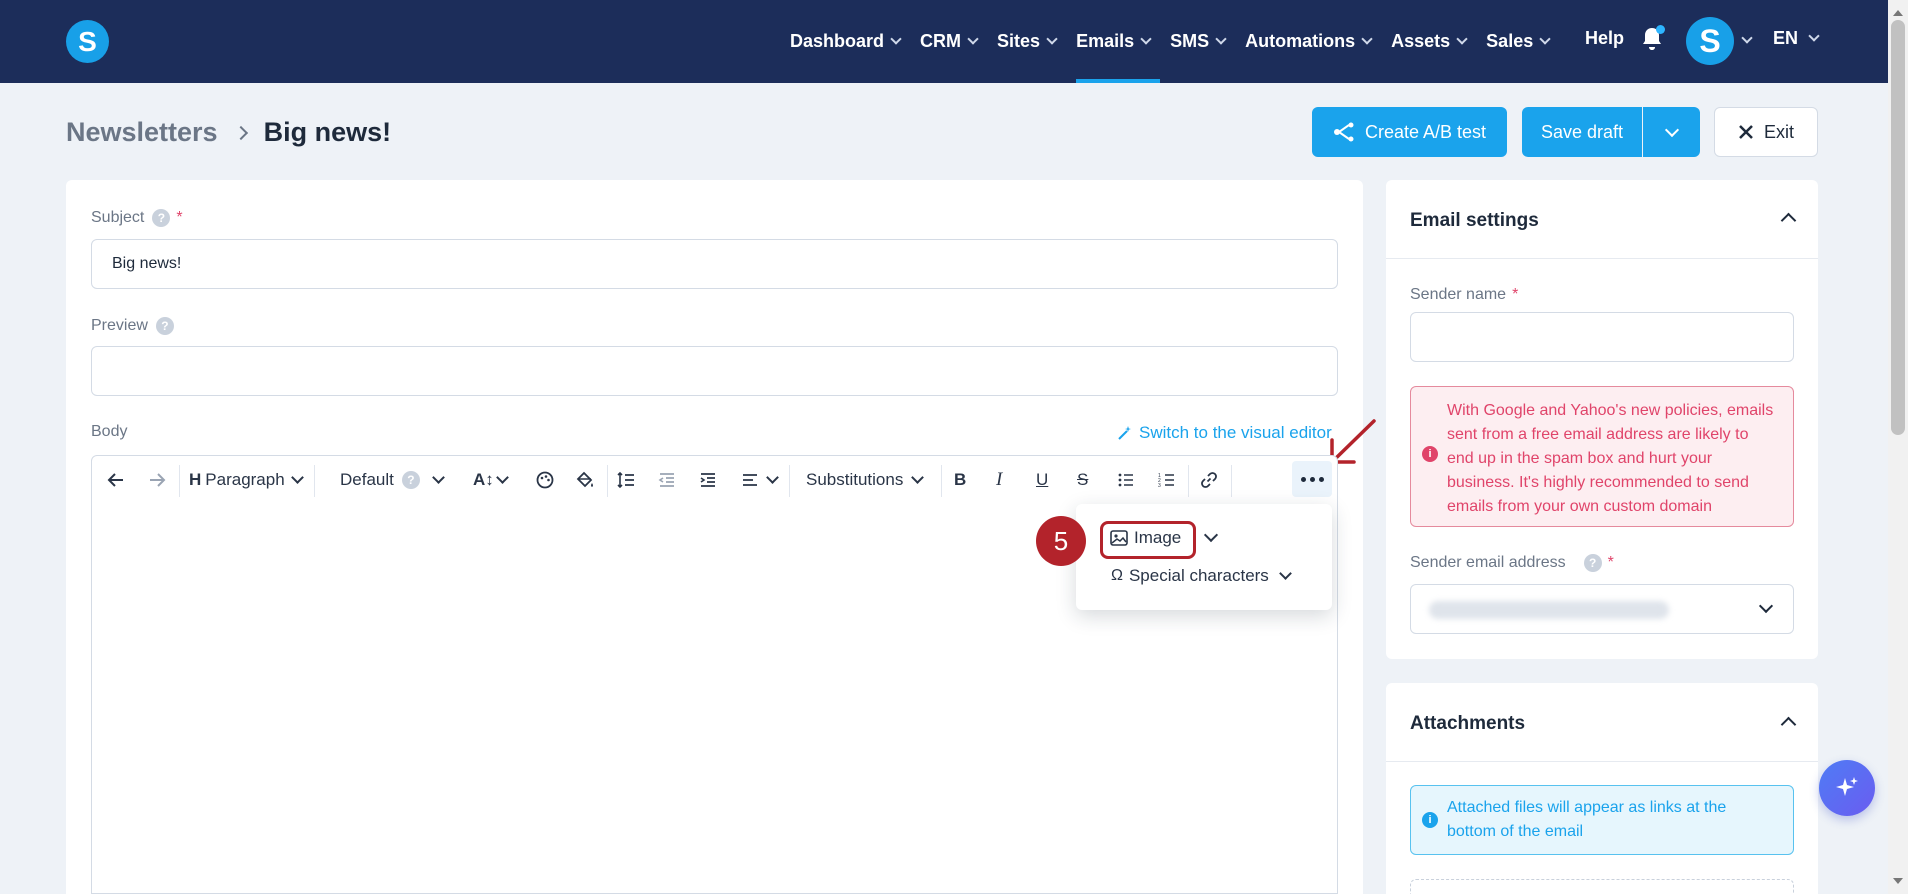 The width and height of the screenshot is (1908, 894). I want to click on exit-label: Exit, so click(1778, 131).